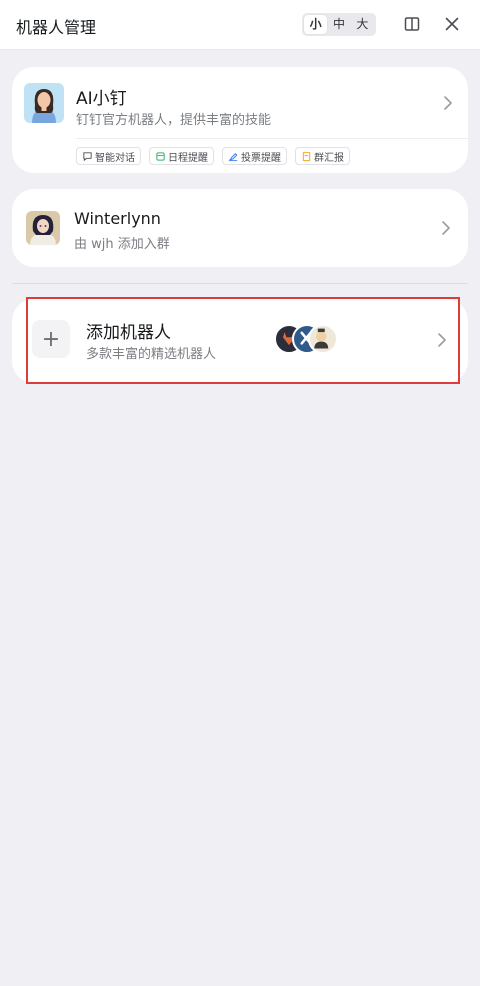 The width and height of the screenshot is (480, 986). I want to click on size-option-medium: 中, so click(338, 24).